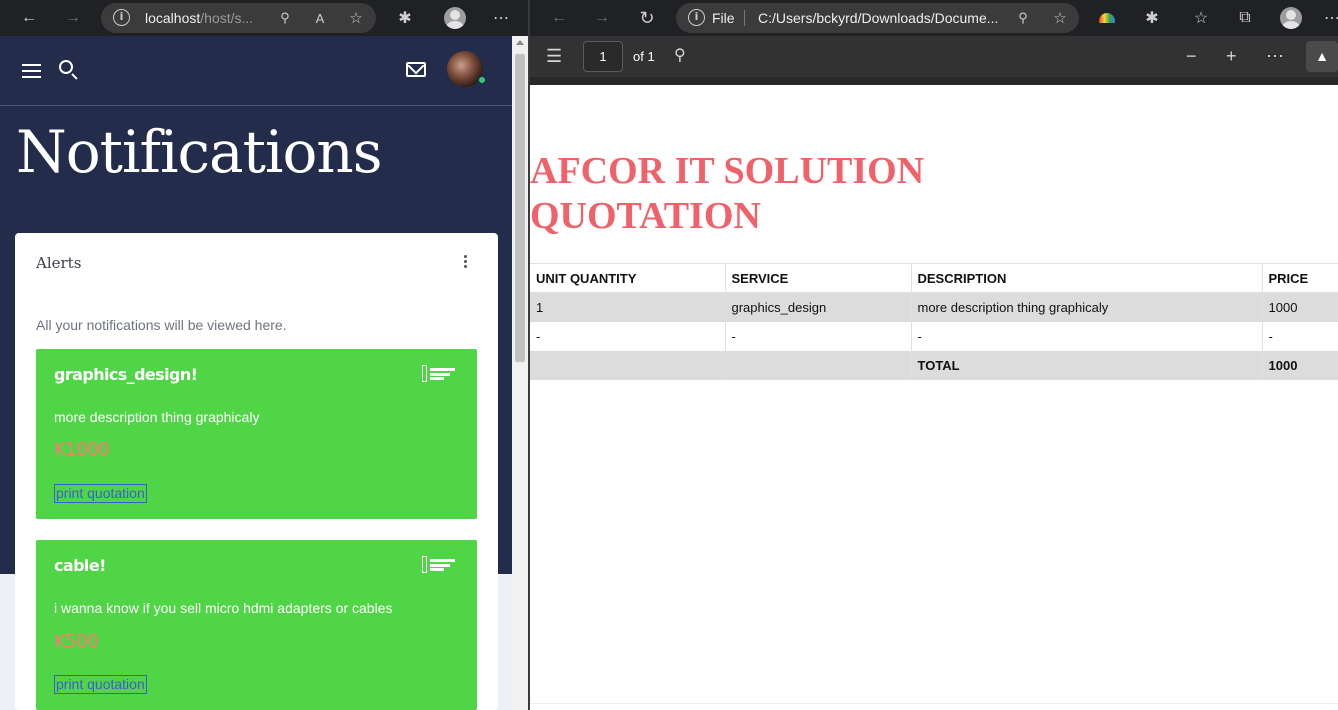 Image resolution: width=1338 pixels, height=710 pixels. Describe the element at coordinates (727, 171) in the screenshot. I see `quotation-company-heading: AFCOR IT SOLUTION` at that location.